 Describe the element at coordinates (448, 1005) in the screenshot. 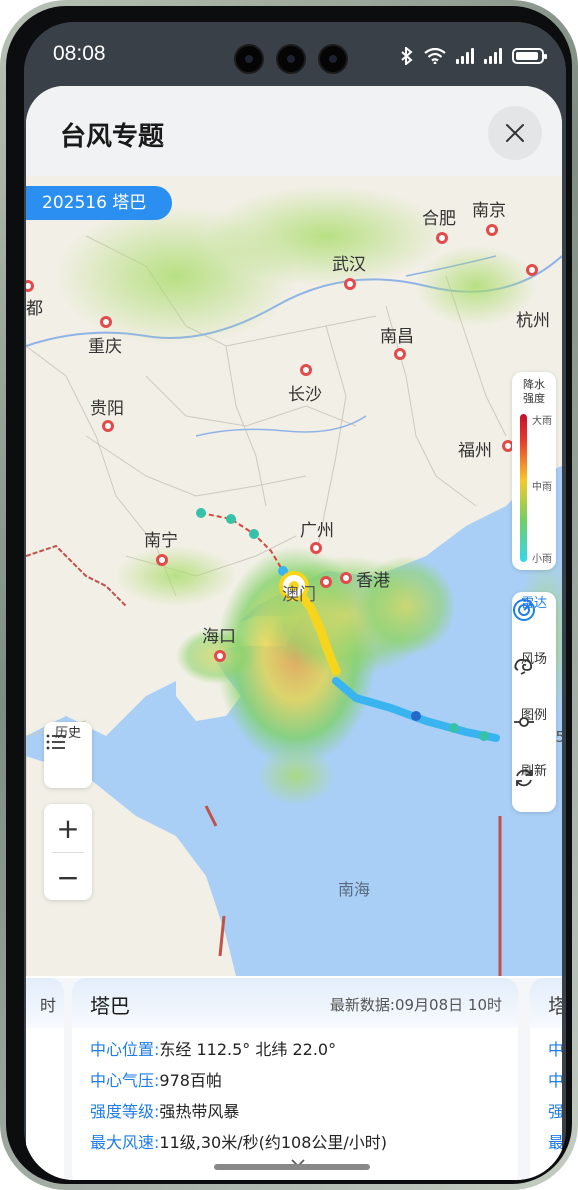

I see `updated-value: 09月08日 10时` at that location.